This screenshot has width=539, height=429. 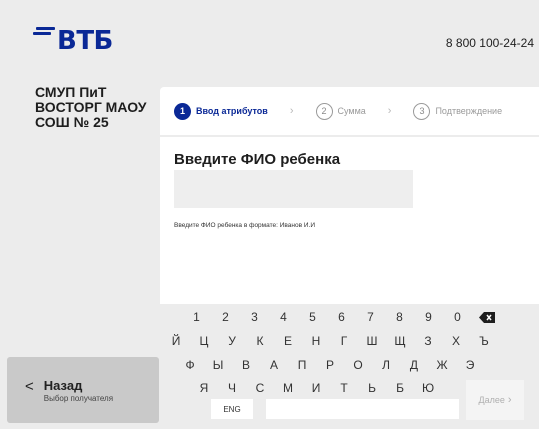 What do you see at coordinates (260, 341) in the screenshot?
I see `key-letter: К` at bounding box center [260, 341].